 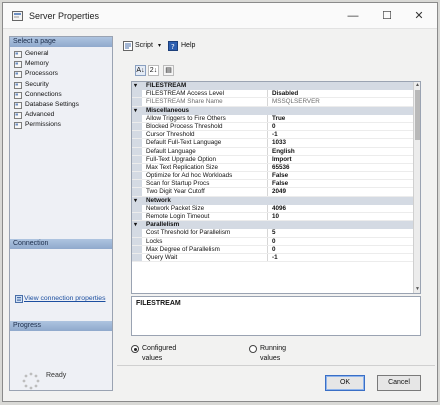 I want to click on property-grid-scrollbar: ▲ ▼, so click(x=416, y=187).